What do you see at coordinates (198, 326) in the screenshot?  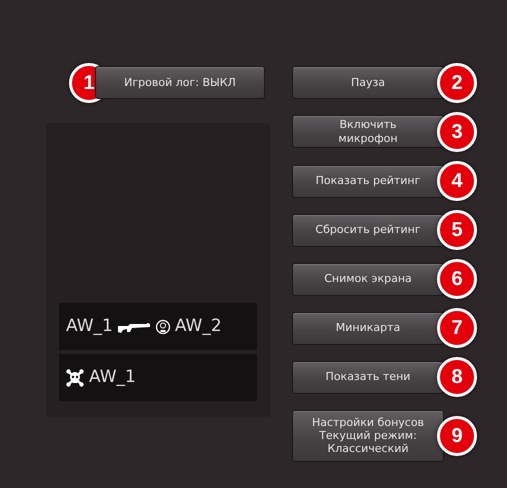 I see `player-name: AW_2` at bounding box center [198, 326].